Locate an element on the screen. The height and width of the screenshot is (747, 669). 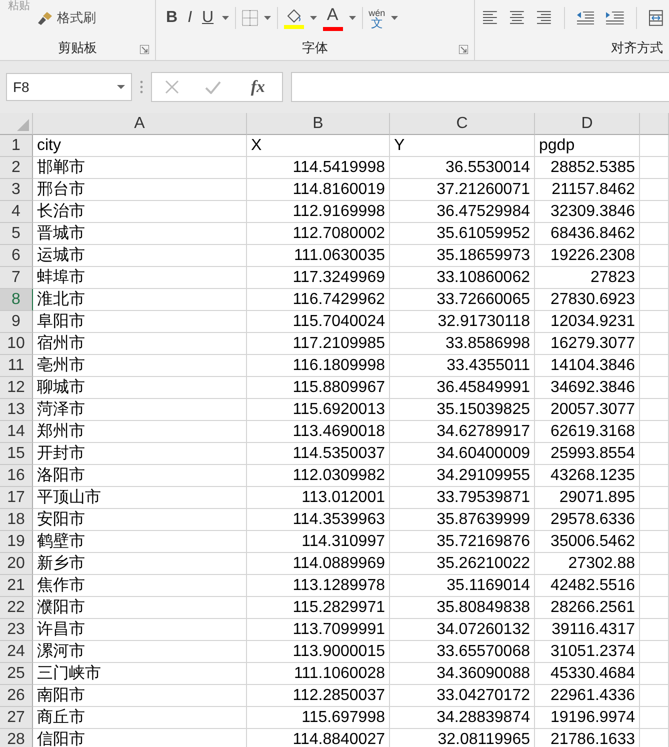
row-header: 26 is located at coordinates (16, 696).